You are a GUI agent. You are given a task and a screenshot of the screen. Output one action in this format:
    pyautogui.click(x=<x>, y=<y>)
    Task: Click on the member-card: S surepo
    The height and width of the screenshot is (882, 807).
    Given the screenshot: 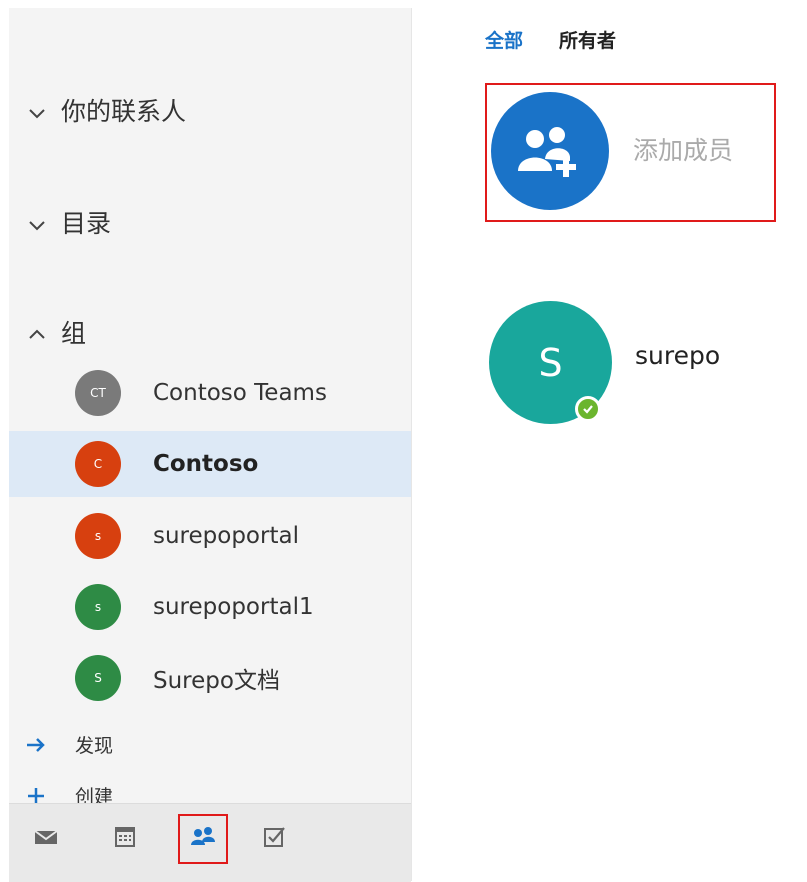 What is the action you would take?
    pyautogui.click(x=639, y=366)
    